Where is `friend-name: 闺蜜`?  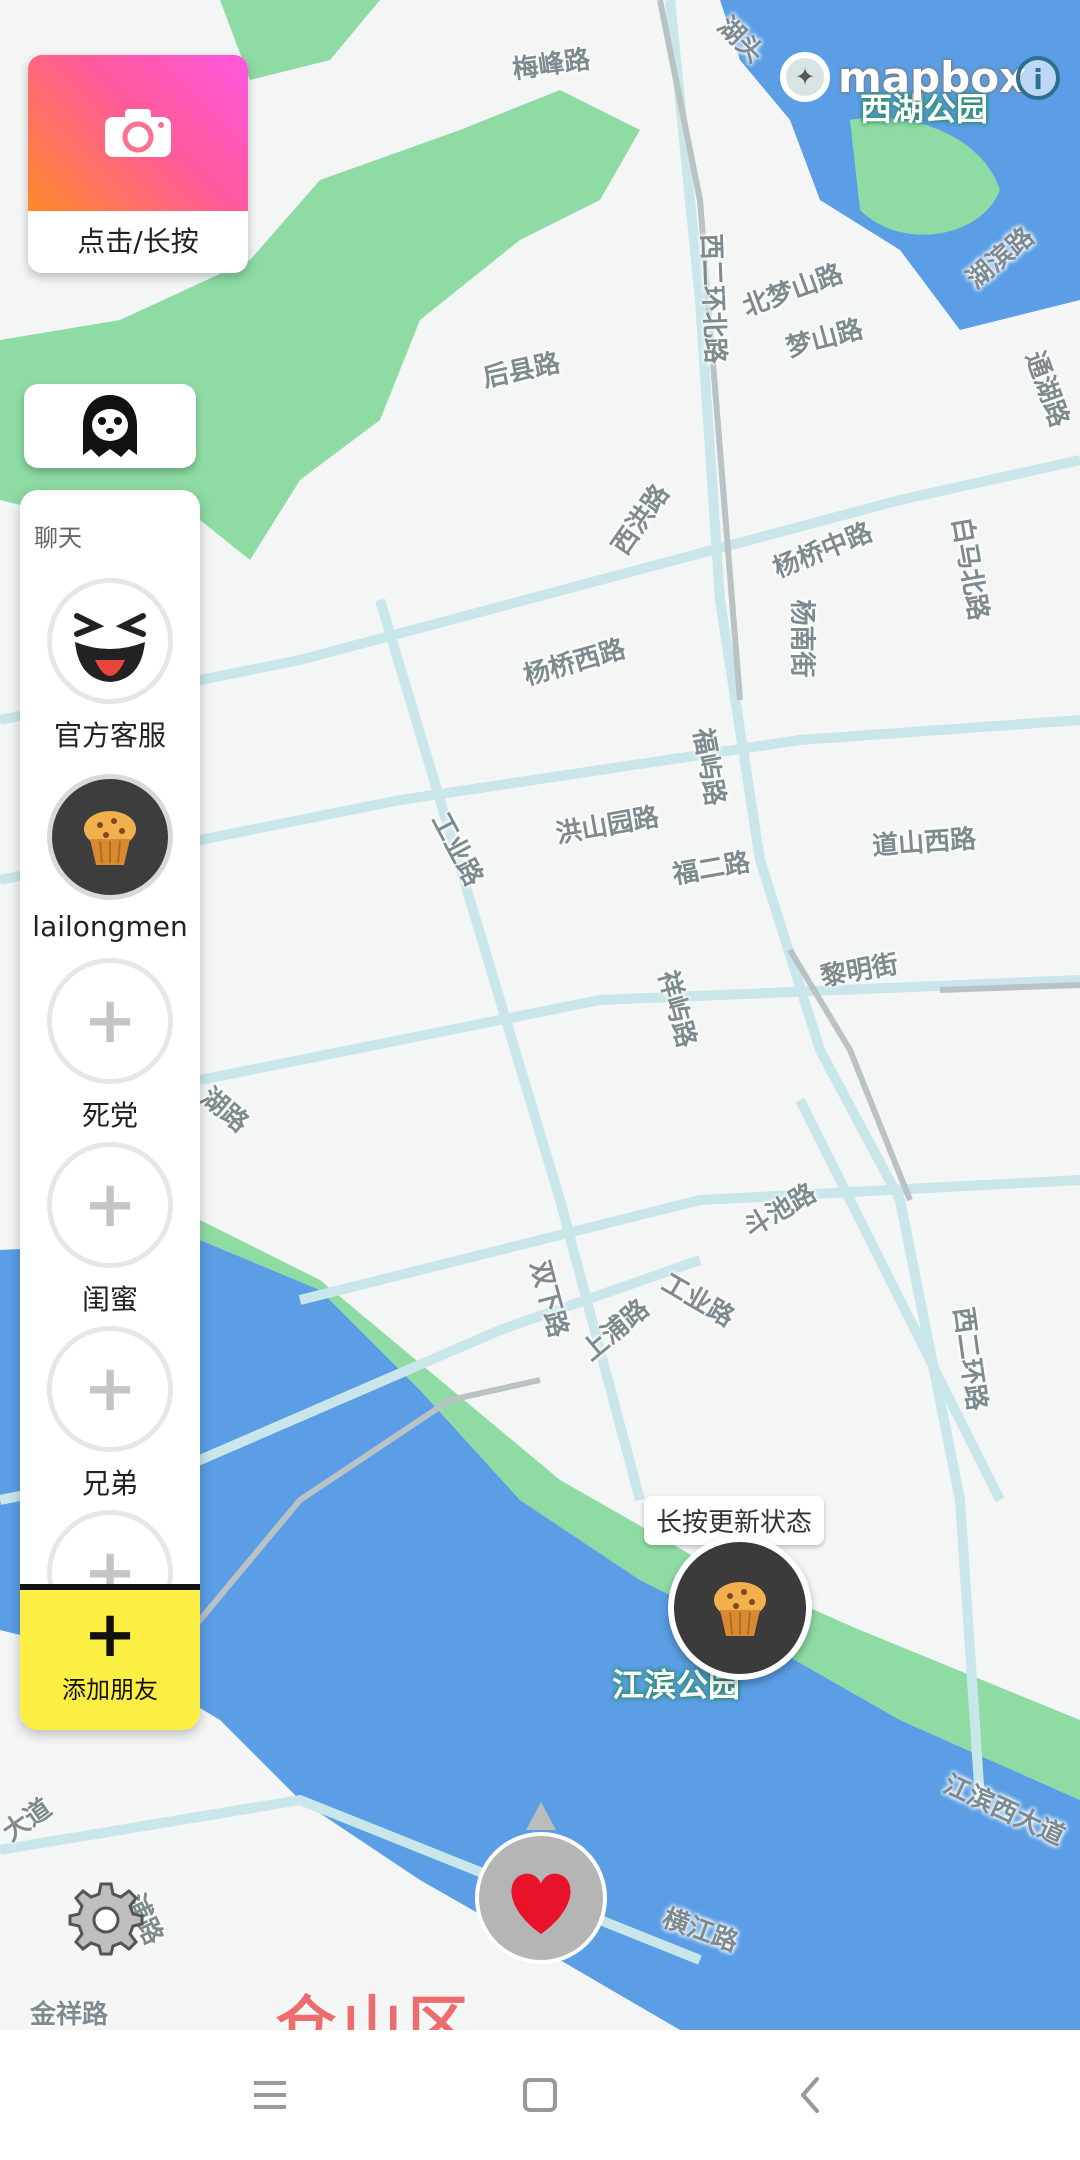
friend-name: 闺蜜 is located at coordinates (109, 1299).